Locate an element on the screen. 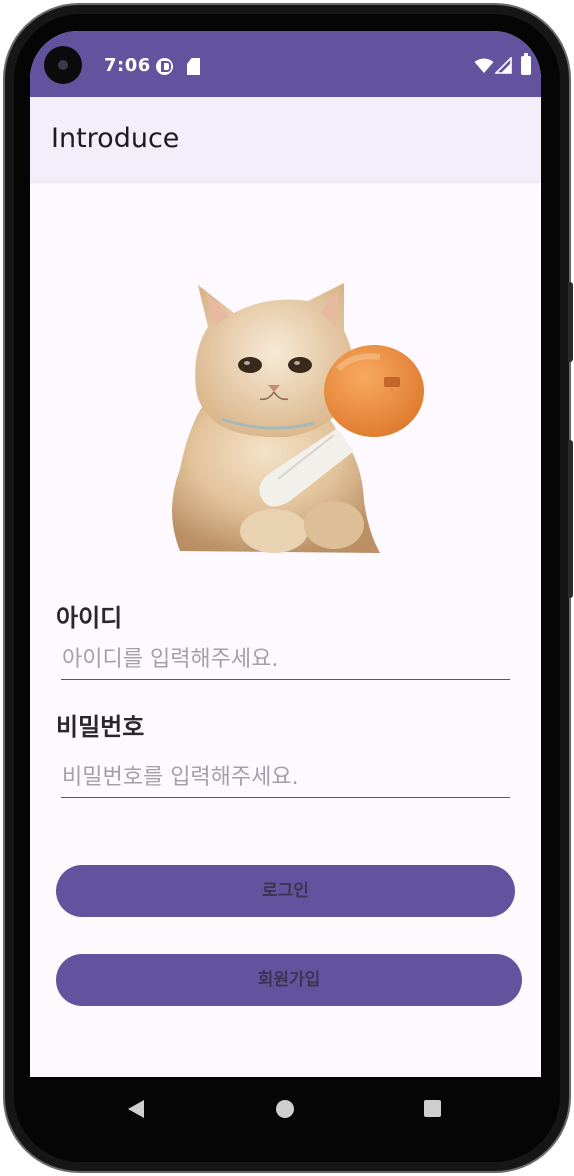 This screenshot has height=1176, width=574. app-title: Introduce is located at coordinates (115, 138).